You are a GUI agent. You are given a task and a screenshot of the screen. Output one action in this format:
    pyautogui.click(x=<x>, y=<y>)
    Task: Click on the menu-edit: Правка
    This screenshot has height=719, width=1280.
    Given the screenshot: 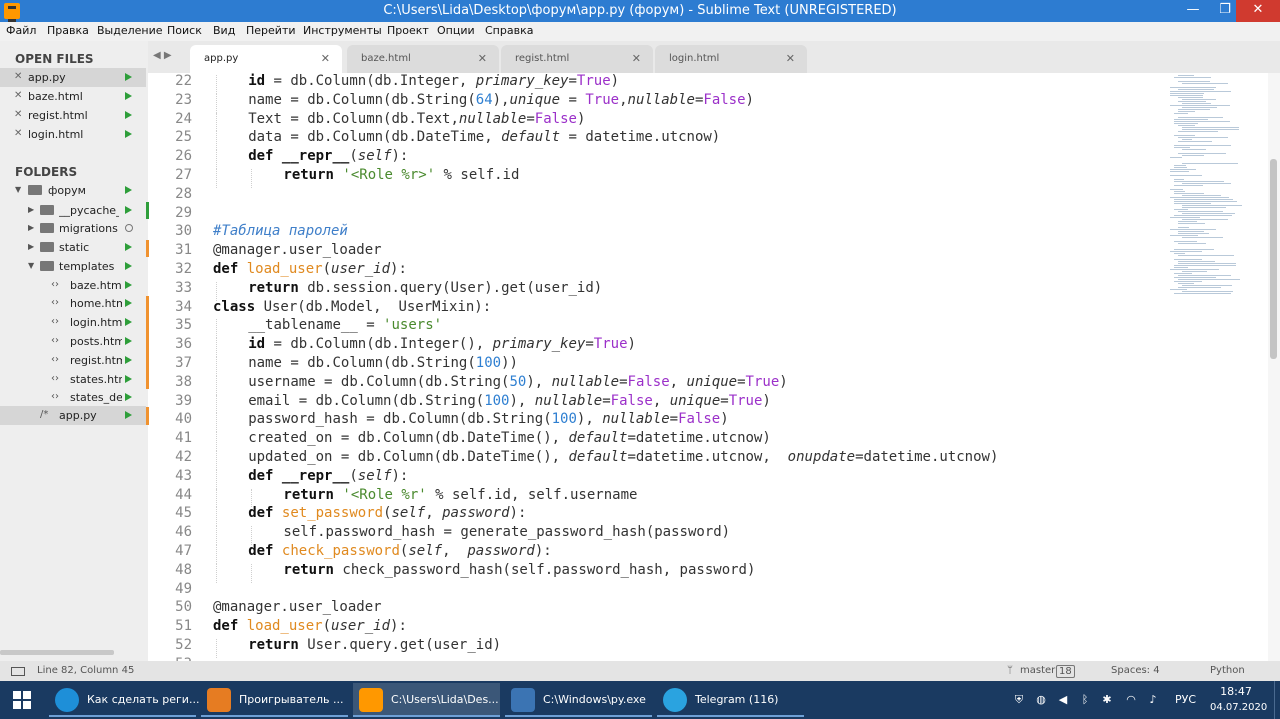 What is the action you would take?
    pyautogui.click(x=68, y=30)
    